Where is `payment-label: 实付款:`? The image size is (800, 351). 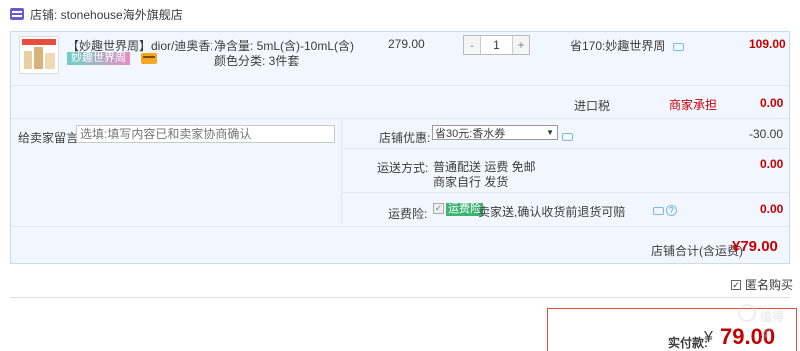
payment-label: 实付款: is located at coordinates (688, 343).